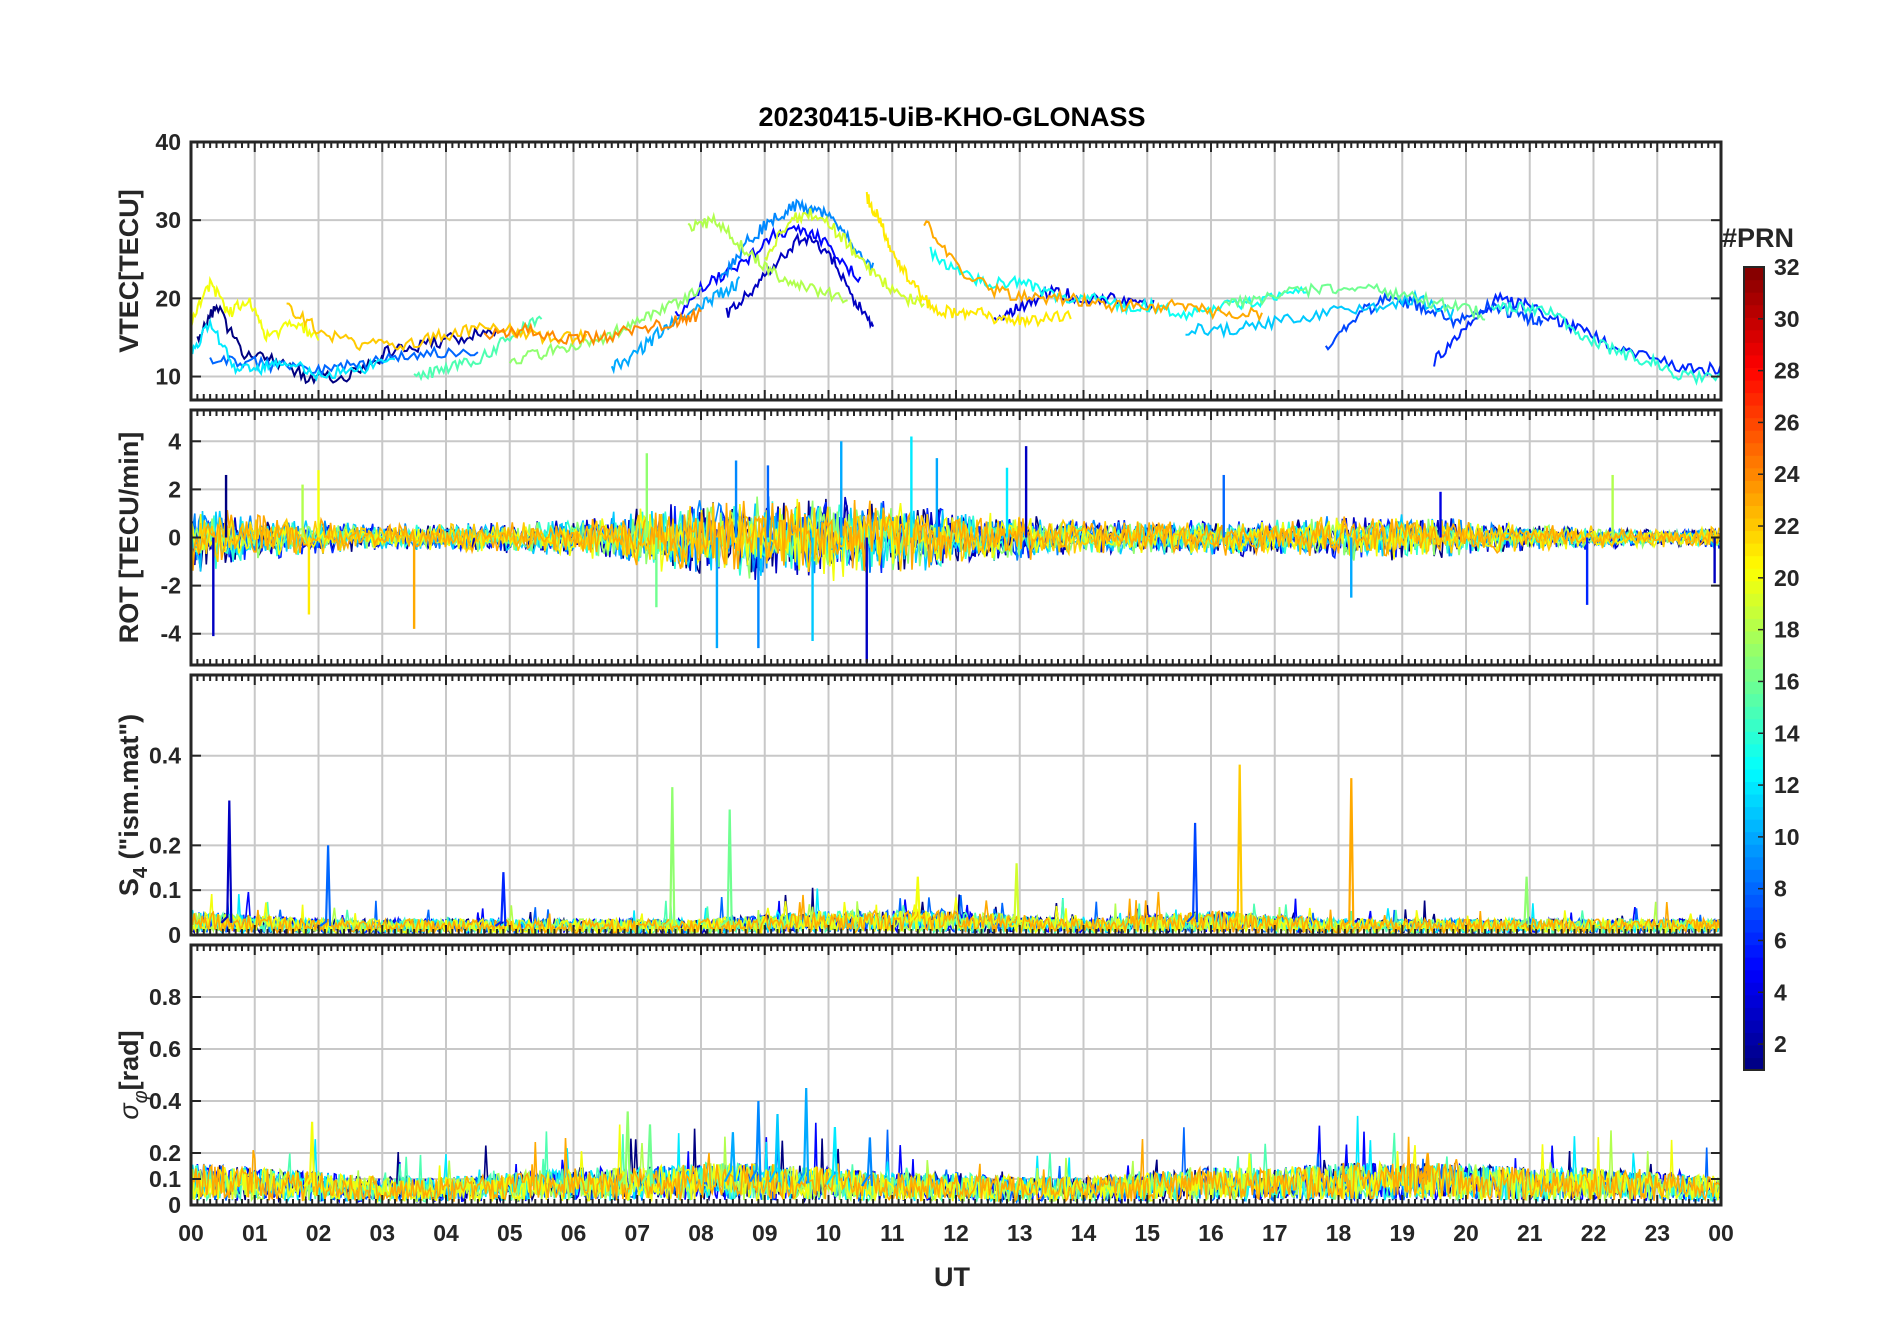 The width and height of the screenshot is (1902, 1330). What do you see at coordinates (1339, 1233) in the screenshot?
I see `x-tick-label: 18` at bounding box center [1339, 1233].